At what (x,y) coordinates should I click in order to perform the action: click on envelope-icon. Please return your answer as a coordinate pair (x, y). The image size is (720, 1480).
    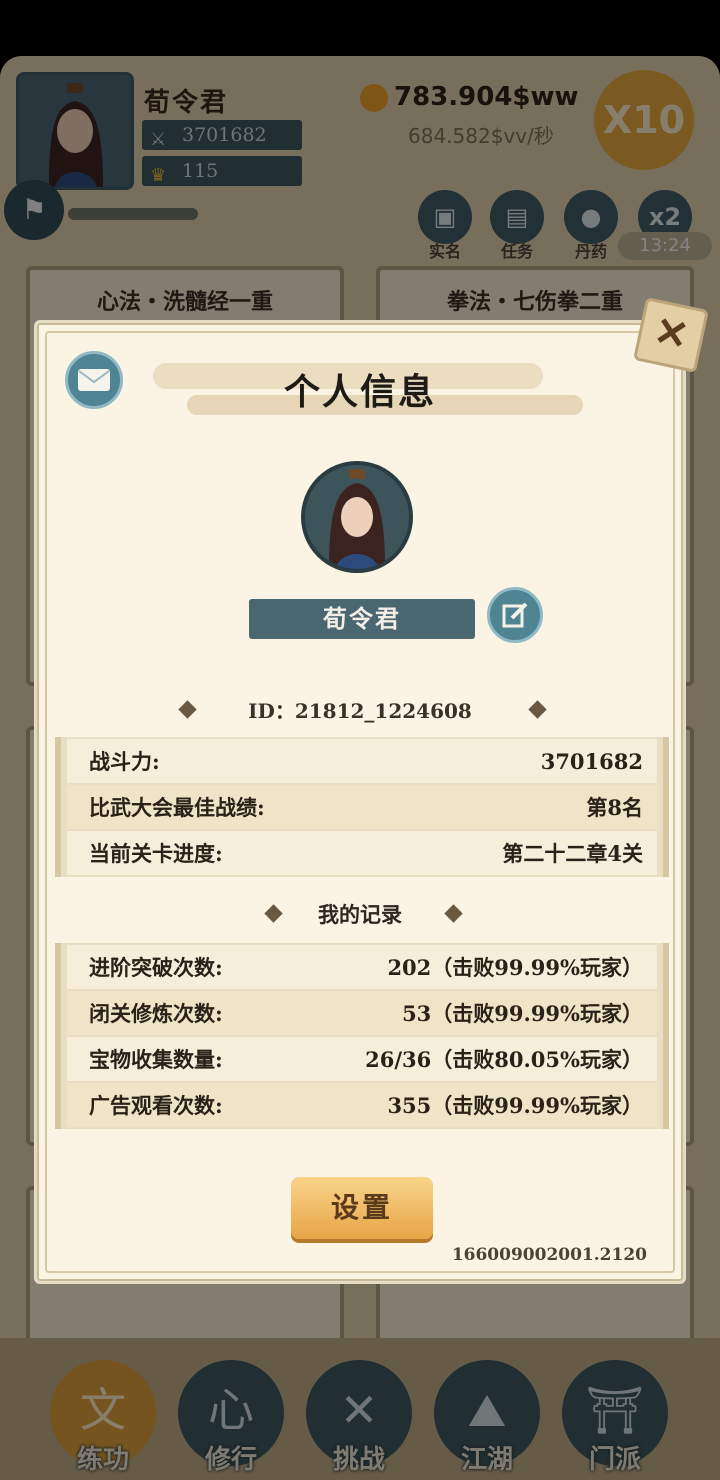
    Looking at the image, I should click on (94, 380).